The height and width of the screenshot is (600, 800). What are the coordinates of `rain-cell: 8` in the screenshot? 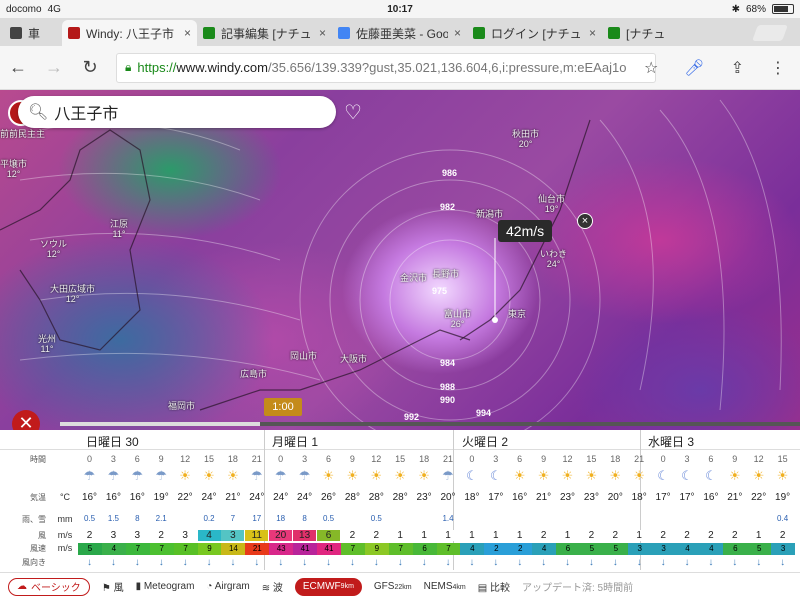 It's located at (304, 518).